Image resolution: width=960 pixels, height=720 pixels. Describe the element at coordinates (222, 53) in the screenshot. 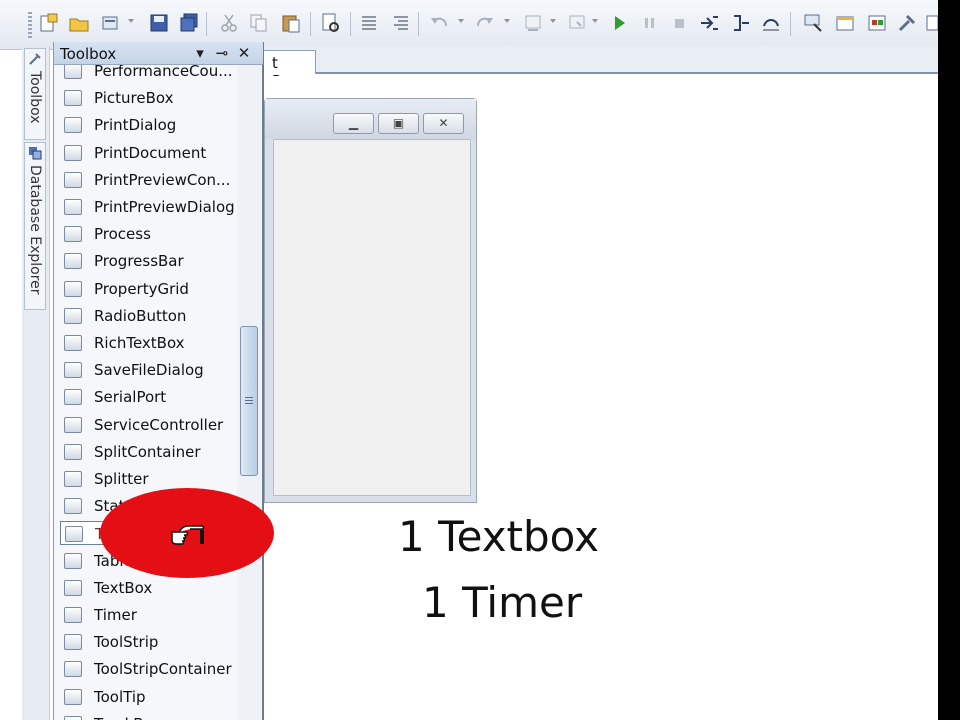

I see `auto-hide-pin-icon: ⊸` at that location.